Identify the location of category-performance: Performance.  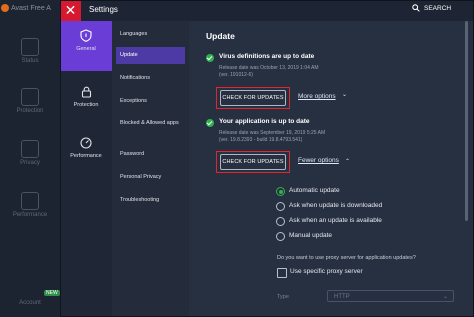
(86, 154).